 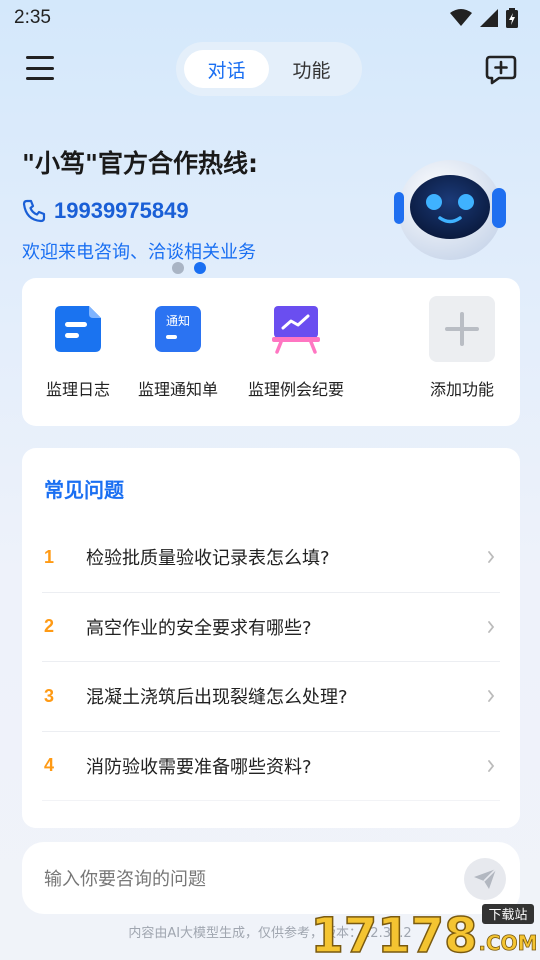 I want to click on robot-mascot-icon, so click(x=450, y=210).